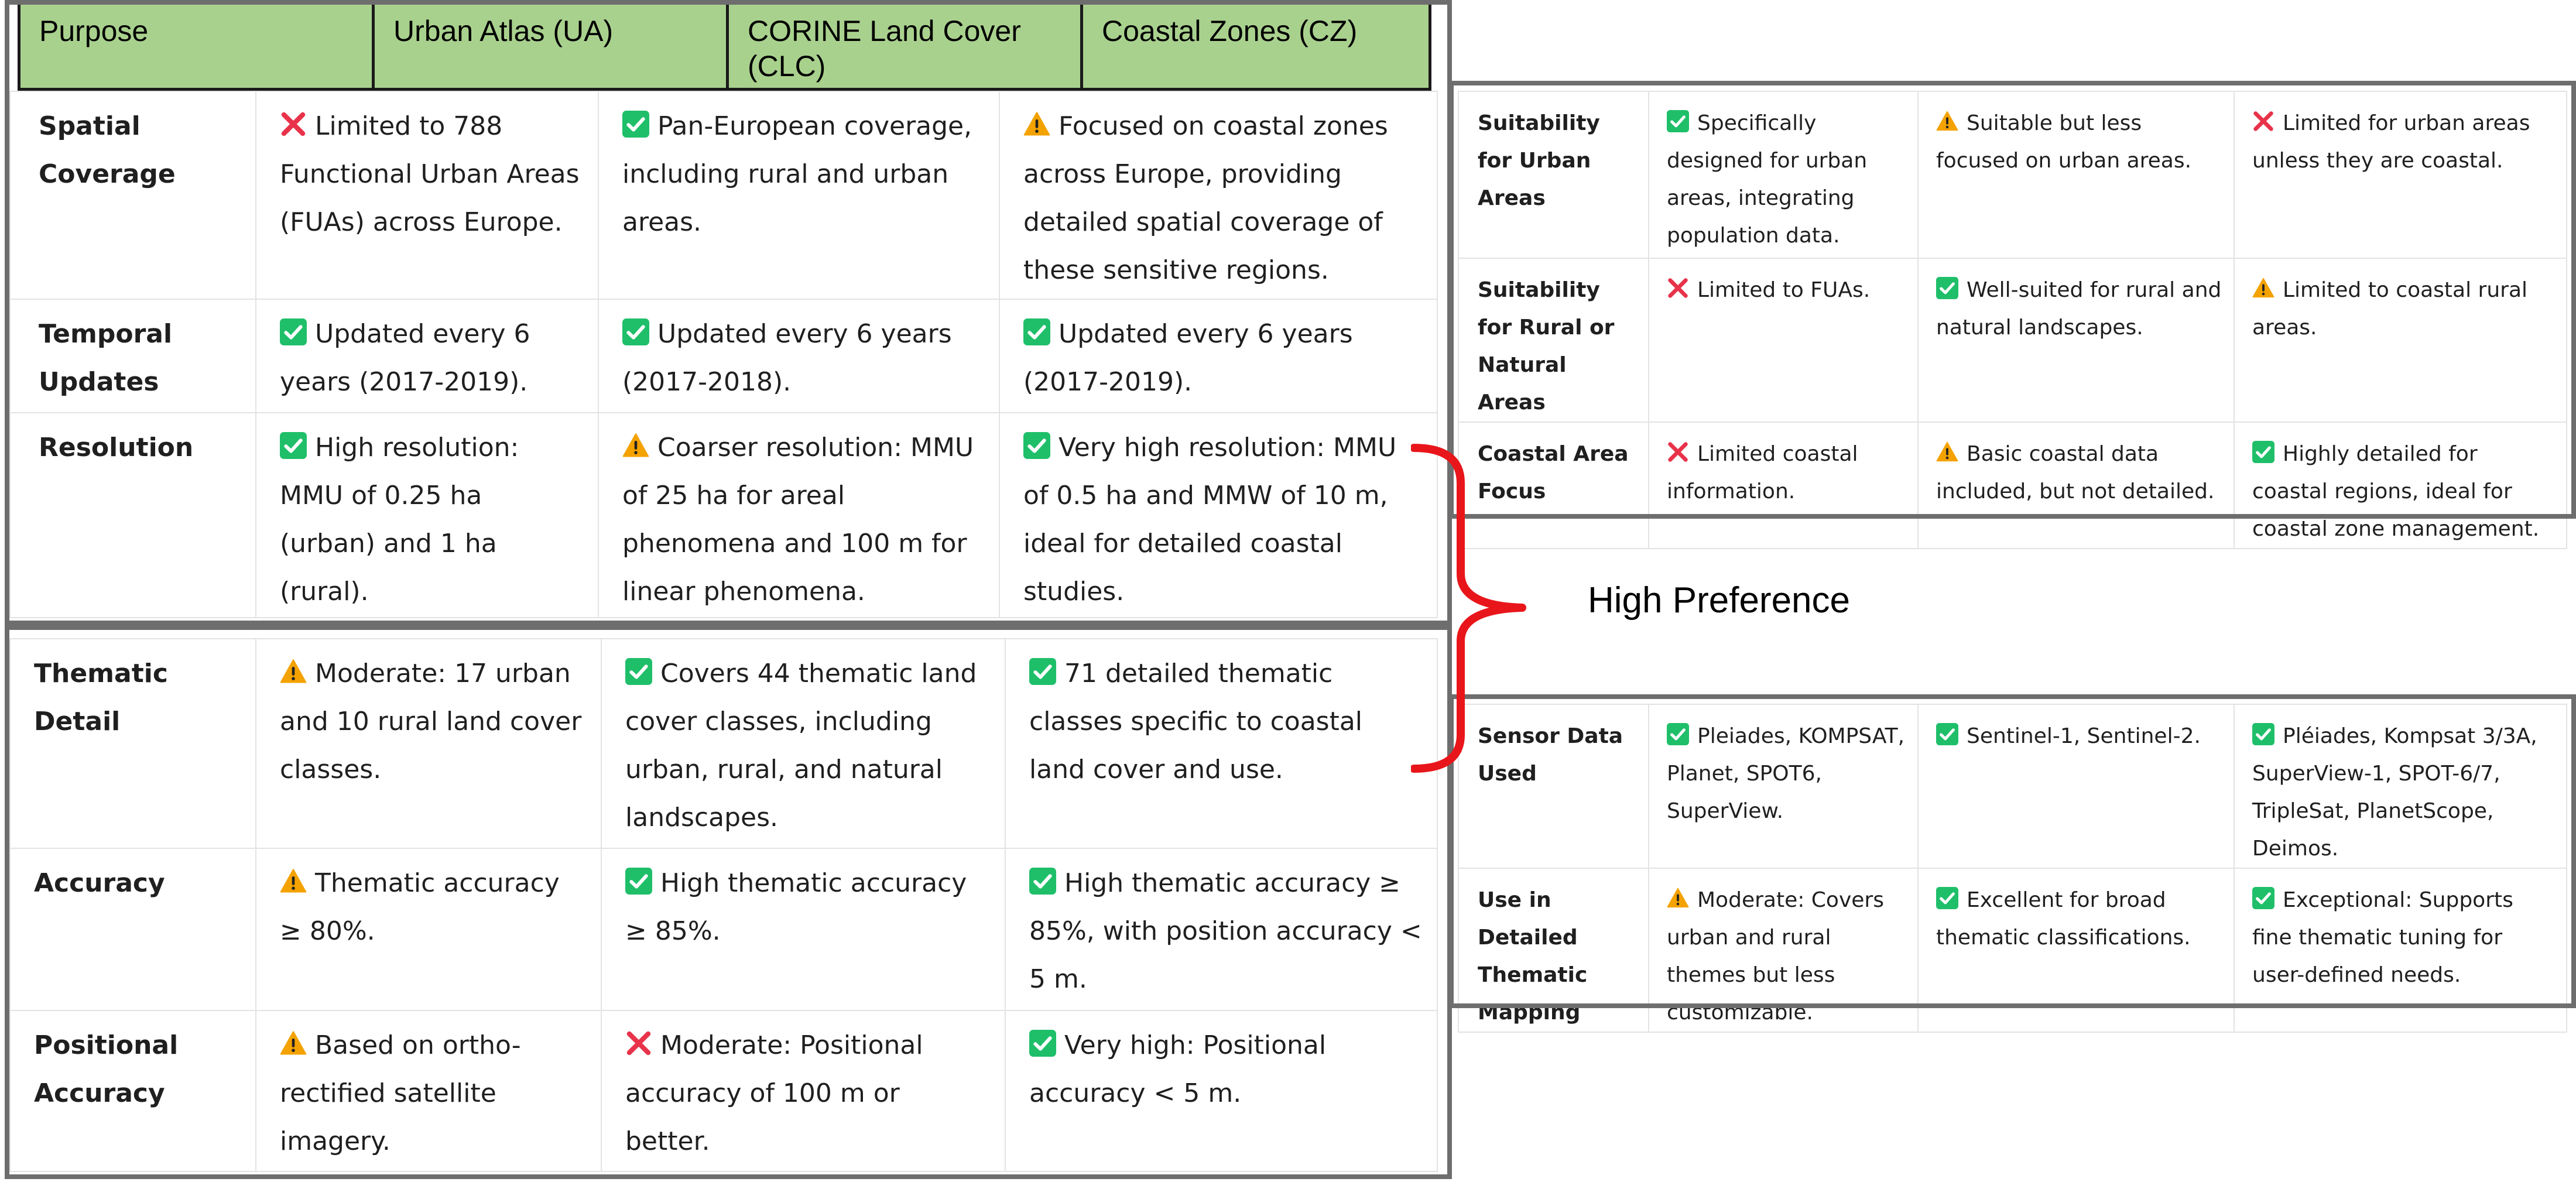 The height and width of the screenshot is (1182, 2576). I want to click on high-preference-label: High Preference, so click(1719, 601).